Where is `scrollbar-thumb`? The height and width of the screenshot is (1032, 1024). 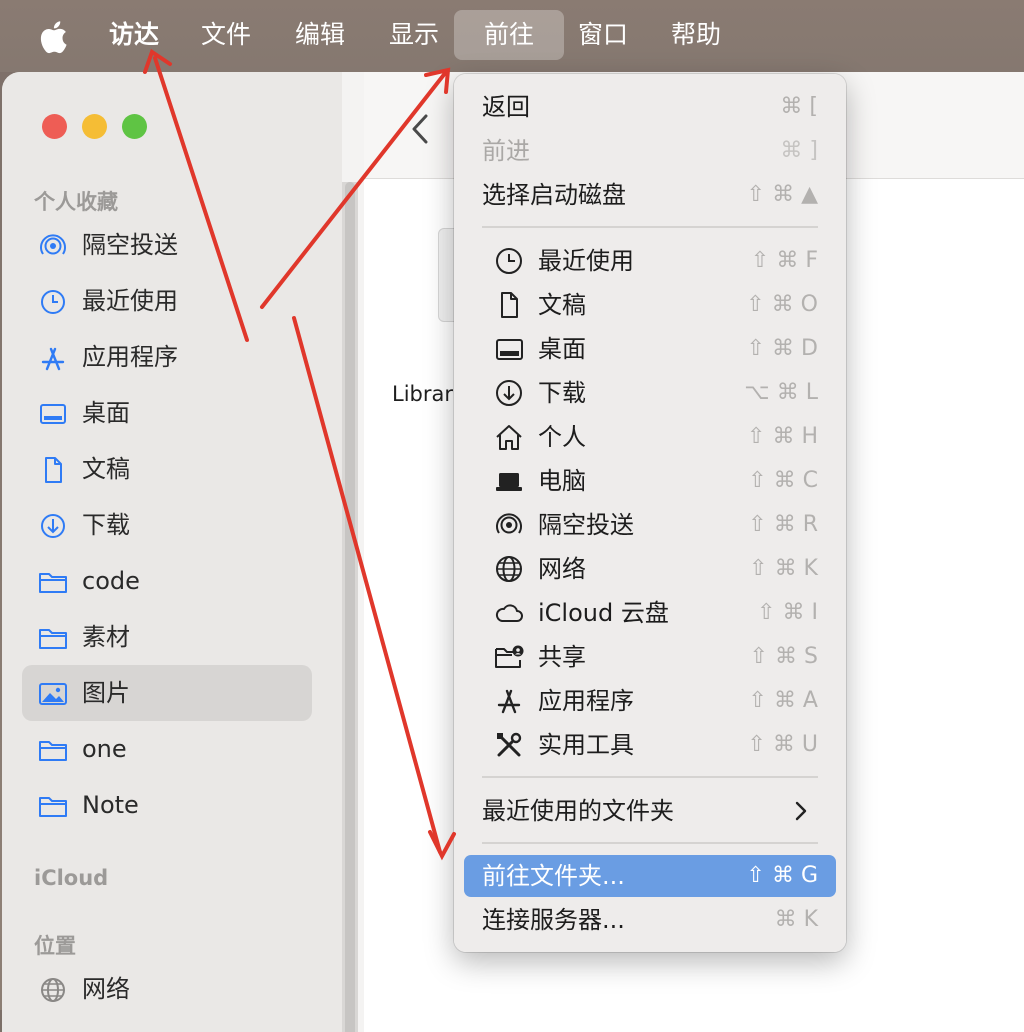
scrollbar-thumb is located at coordinates (350, 607).